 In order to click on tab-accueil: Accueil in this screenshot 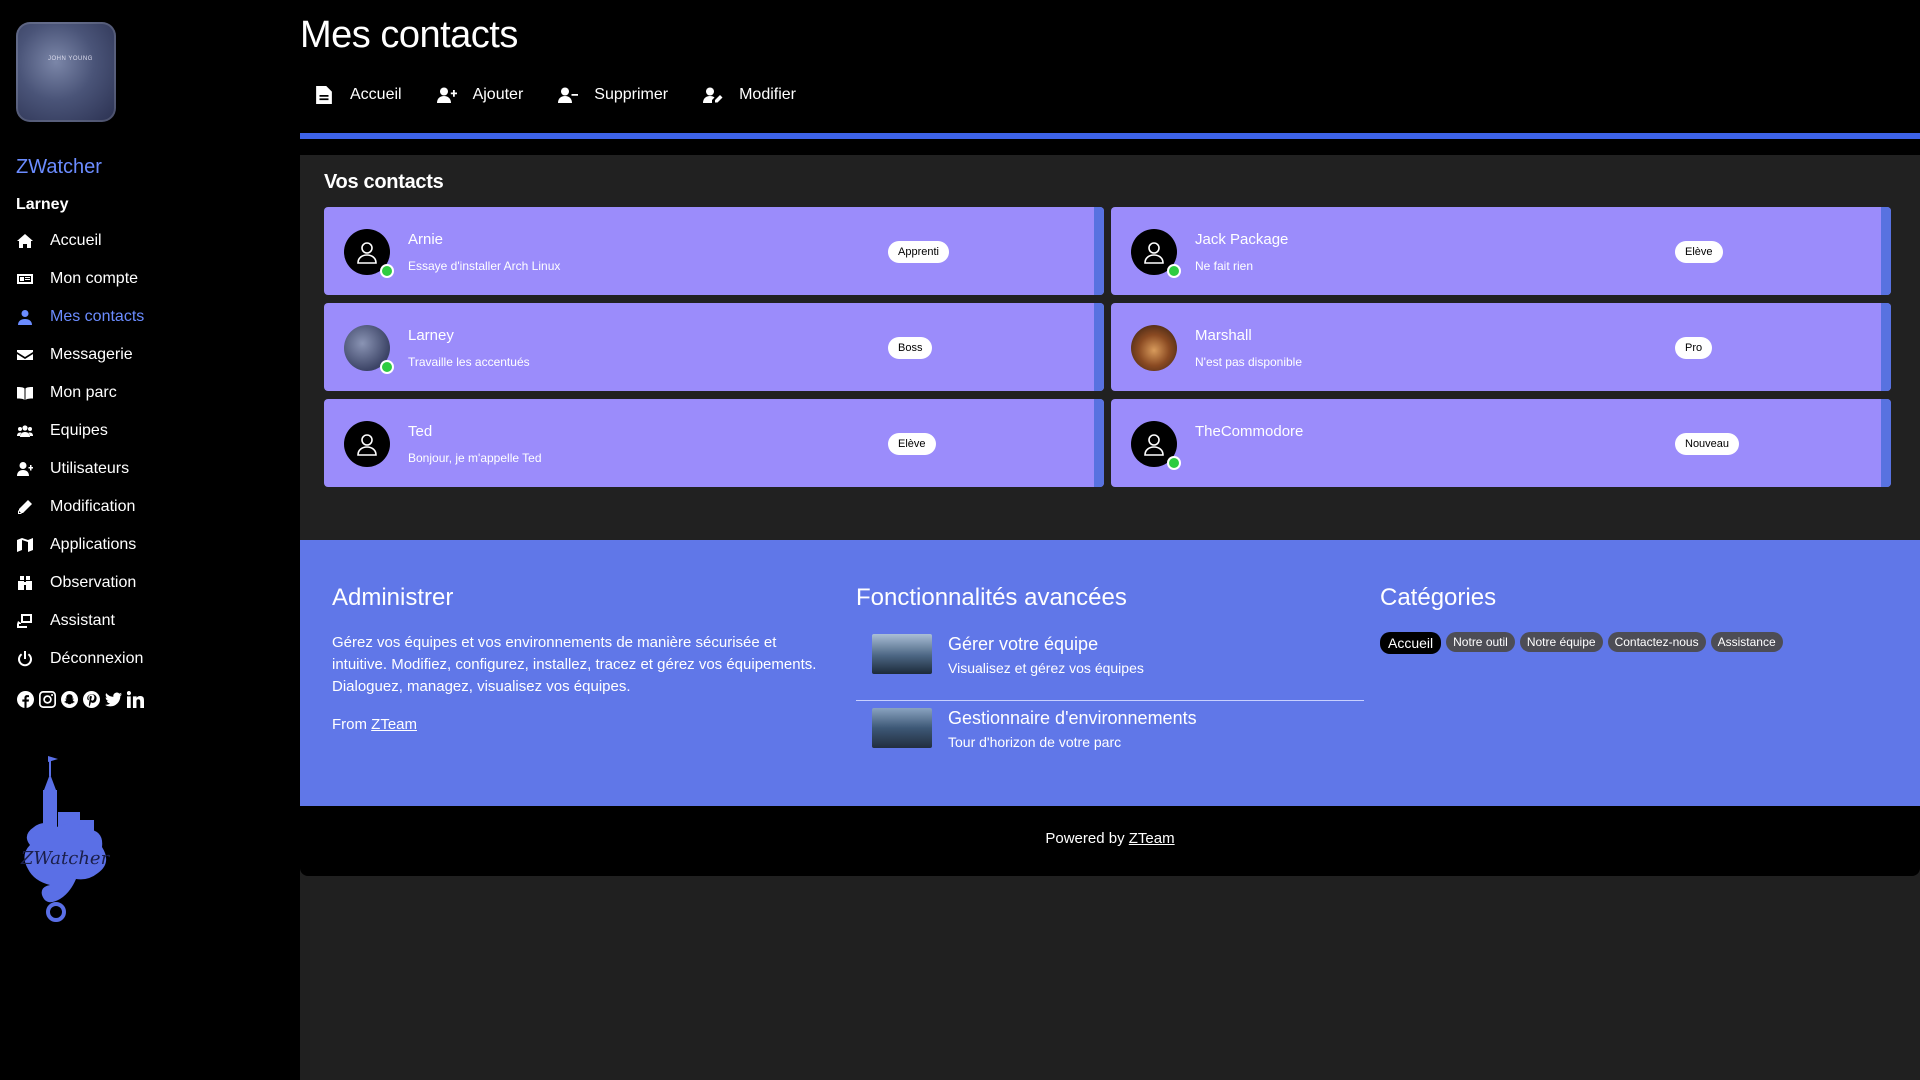, I will do `click(358, 95)`.